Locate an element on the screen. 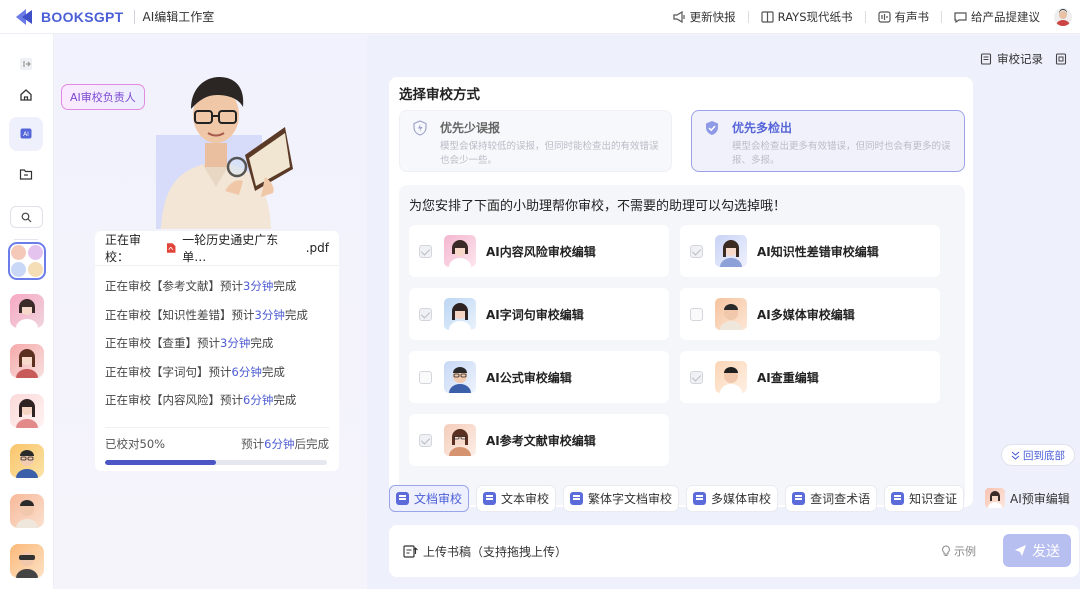 The width and height of the screenshot is (1080, 589). ai-icon: AI is located at coordinates (26, 133).